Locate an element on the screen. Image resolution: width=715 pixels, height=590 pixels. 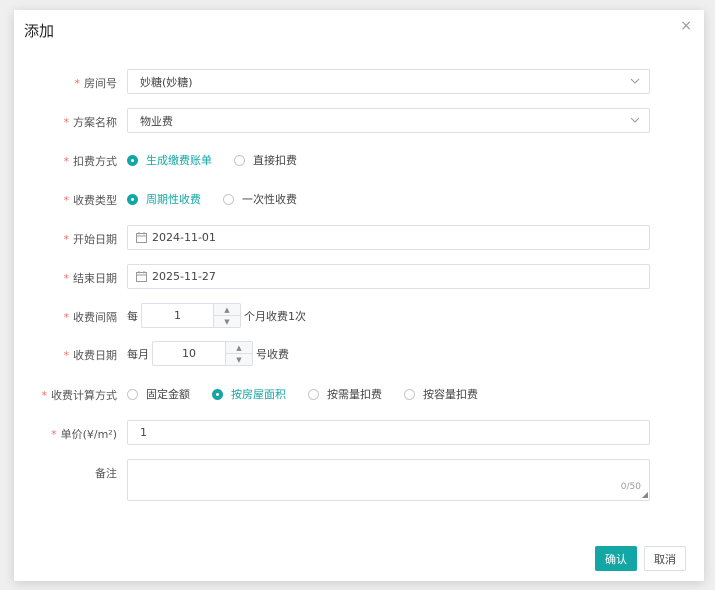
calc-radio-group: 固定金额 按房屋面积 按需量扣费 按容量扣费 is located at coordinates (313, 394).